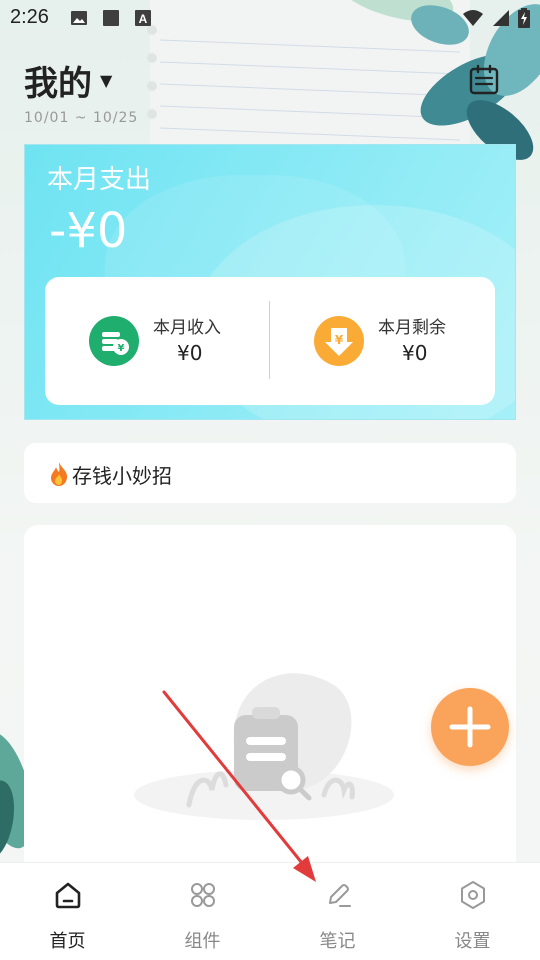  Describe the element at coordinates (473, 895) in the screenshot. I see `hexagon-gear-icon` at that location.